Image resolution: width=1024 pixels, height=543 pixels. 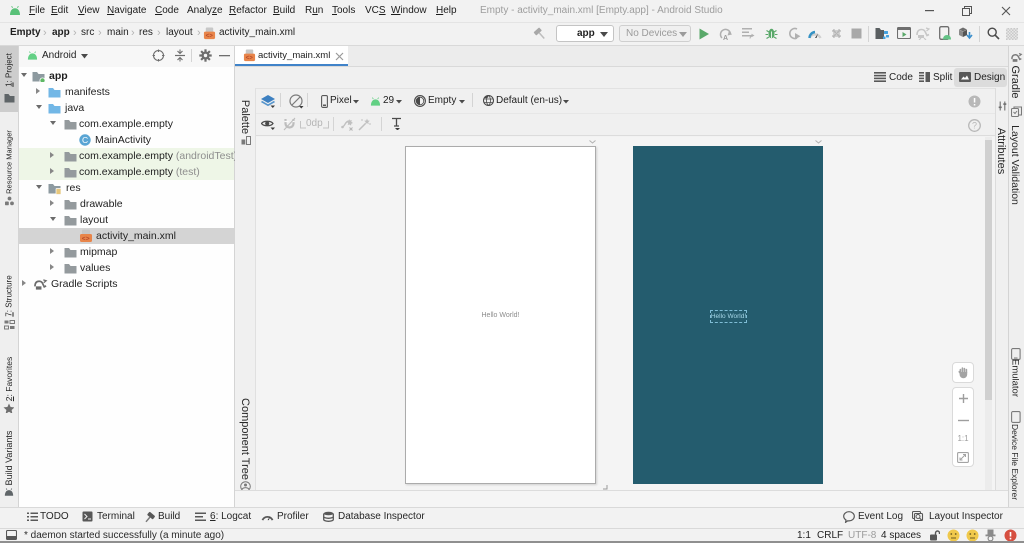 I want to click on svg-text: A, so click(x=725, y=38).